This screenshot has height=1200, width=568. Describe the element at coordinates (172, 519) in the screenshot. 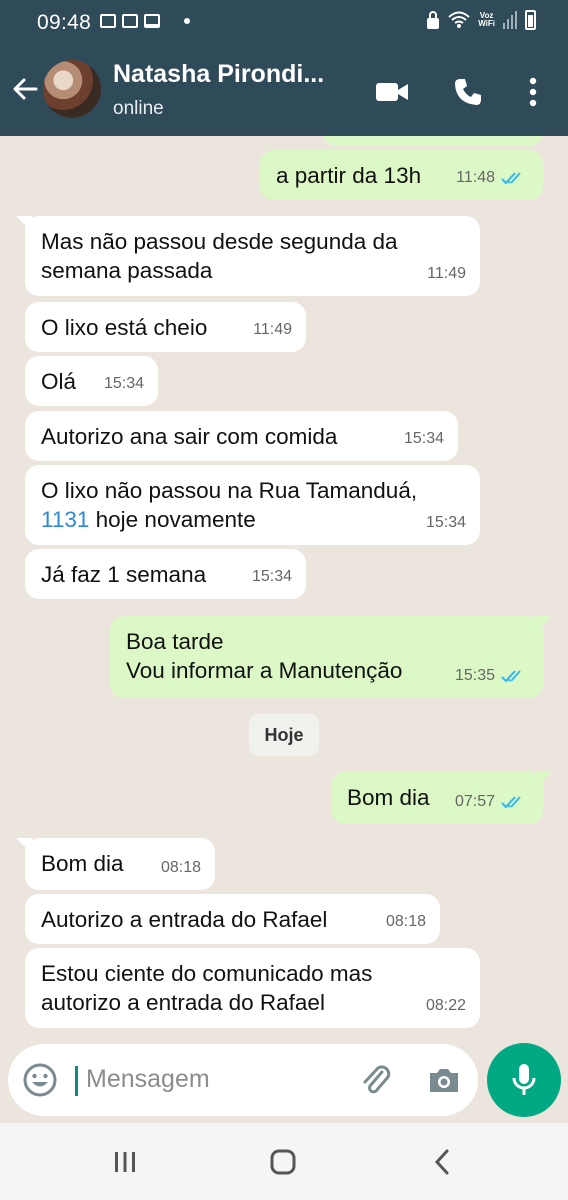

I see `message-text-rest: hoje novamente` at that location.